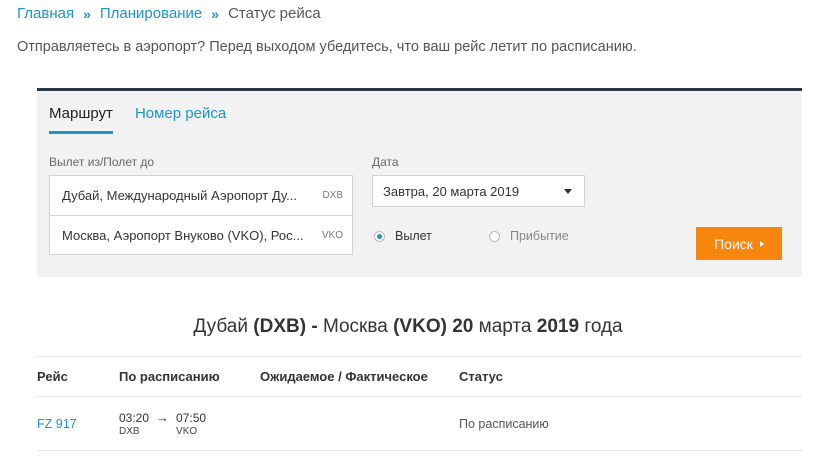  Describe the element at coordinates (314, 326) in the screenshot. I see `result-dash: -` at that location.